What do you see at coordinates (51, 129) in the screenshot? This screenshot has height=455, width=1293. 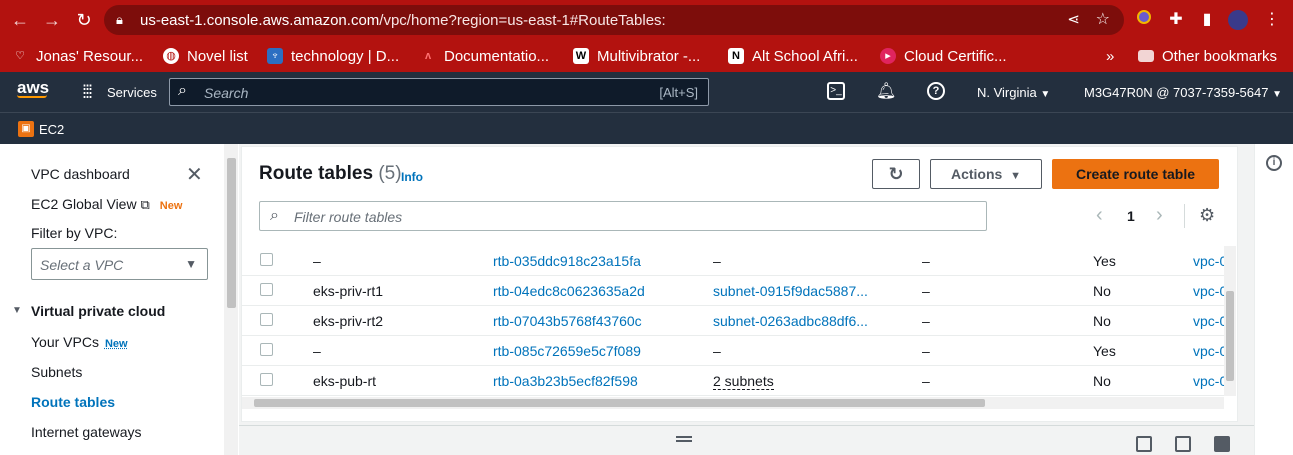 I see `service-shortcut-ec2: EC2` at bounding box center [51, 129].